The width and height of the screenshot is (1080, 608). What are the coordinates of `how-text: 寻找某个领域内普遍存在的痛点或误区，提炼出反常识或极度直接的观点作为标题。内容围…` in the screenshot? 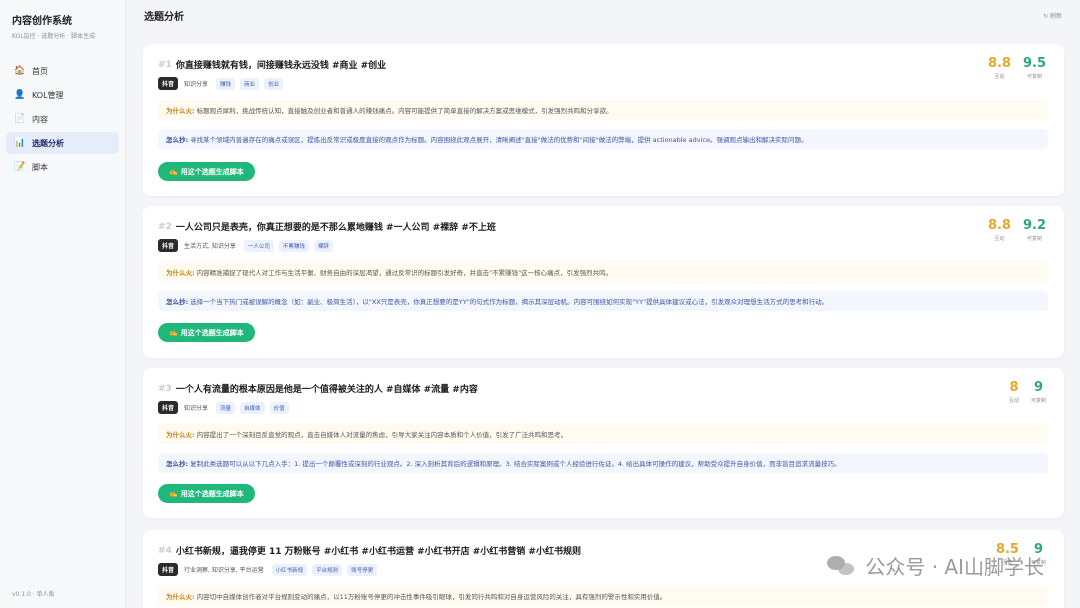 It's located at (499, 140).